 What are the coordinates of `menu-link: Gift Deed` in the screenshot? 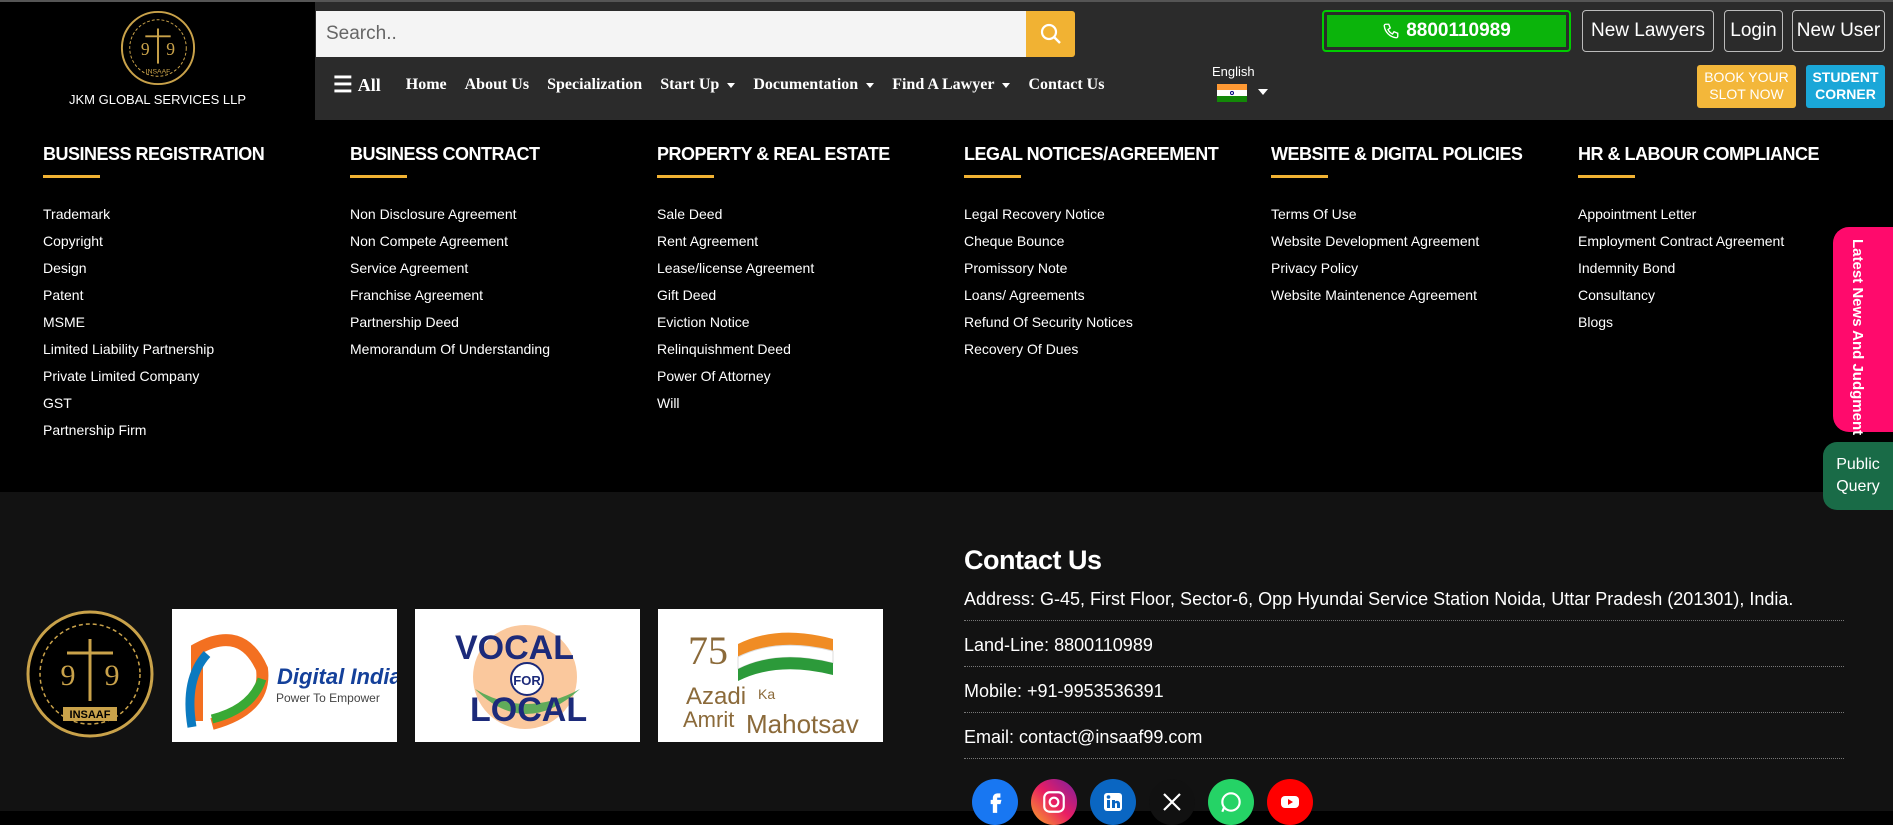 It's located at (773, 300).